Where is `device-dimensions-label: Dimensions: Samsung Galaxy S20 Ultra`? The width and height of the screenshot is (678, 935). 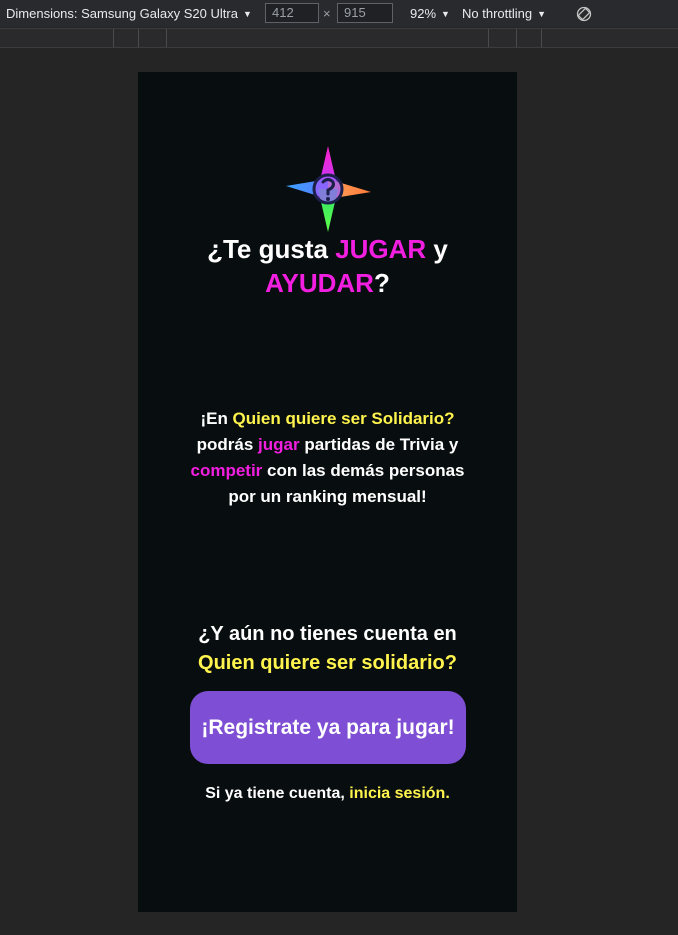 device-dimensions-label: Dimensions: Samsung Galaxy S20 Ultra is located at coordinates (122, 13).